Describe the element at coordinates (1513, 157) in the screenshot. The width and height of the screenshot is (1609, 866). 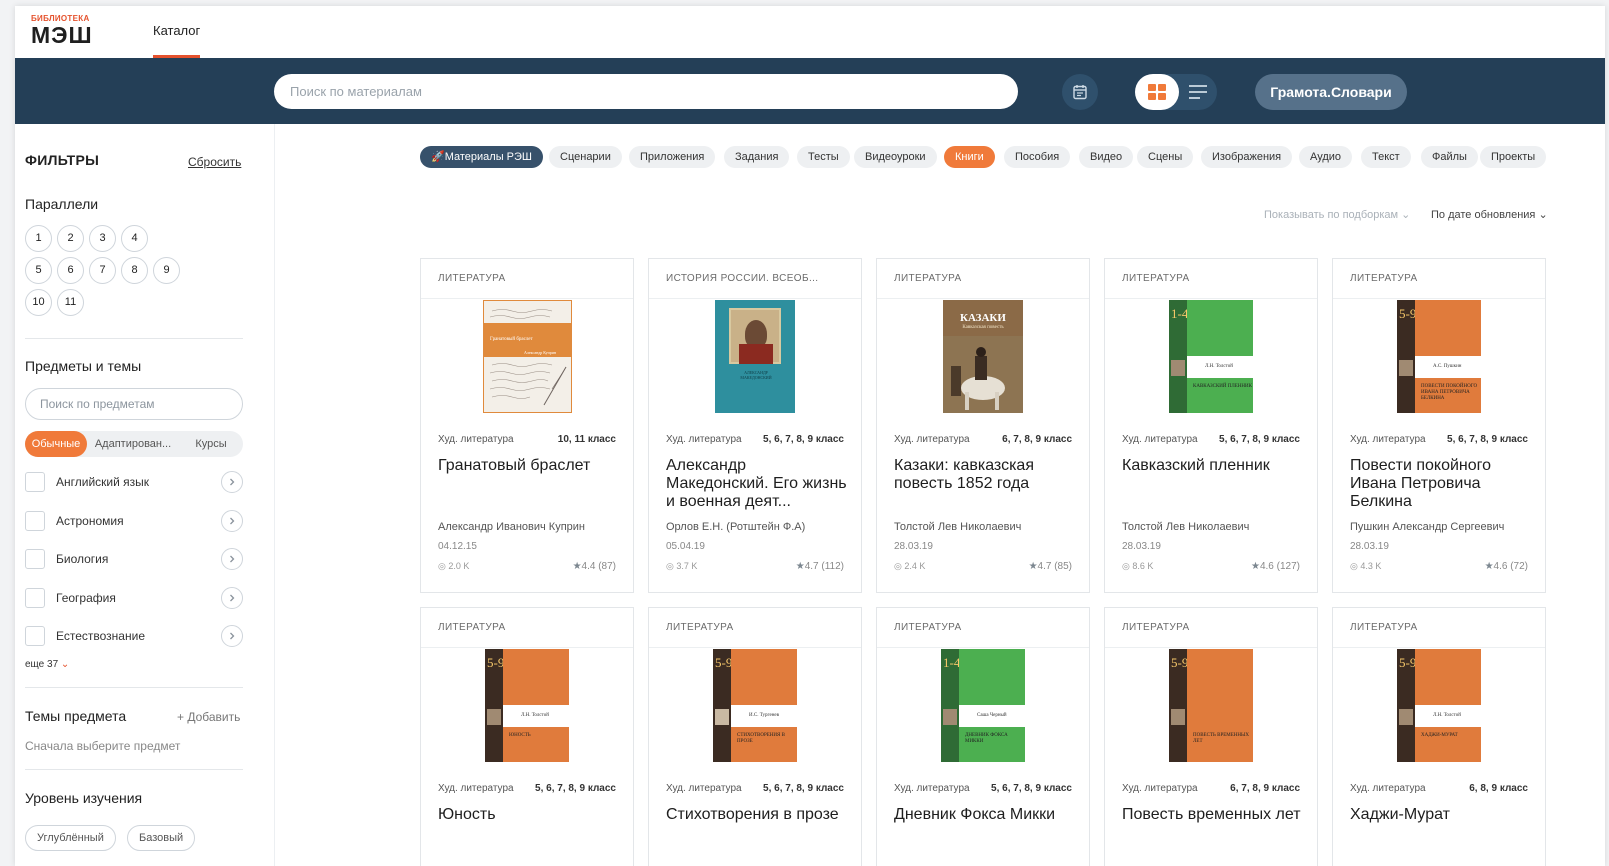
I see `chip-projects: Проекты` at that location.